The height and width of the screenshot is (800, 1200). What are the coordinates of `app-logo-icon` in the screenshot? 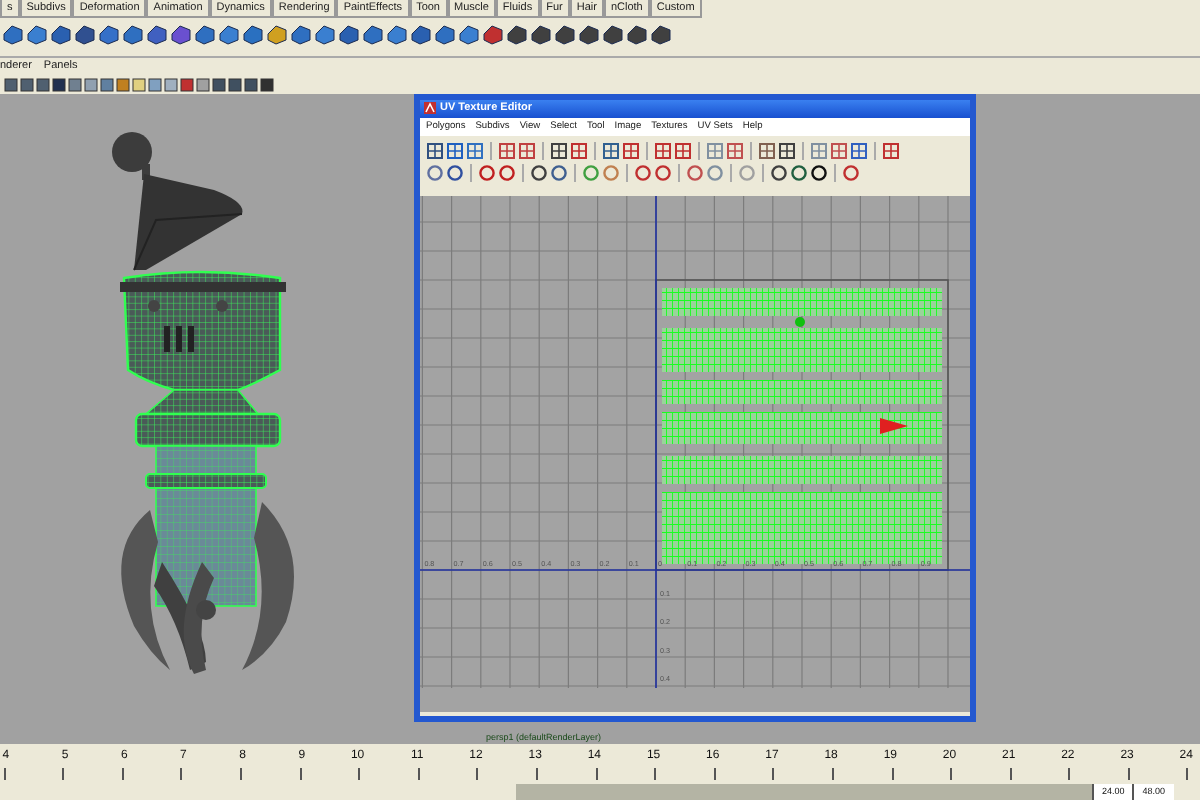 It's located at (430, 108).